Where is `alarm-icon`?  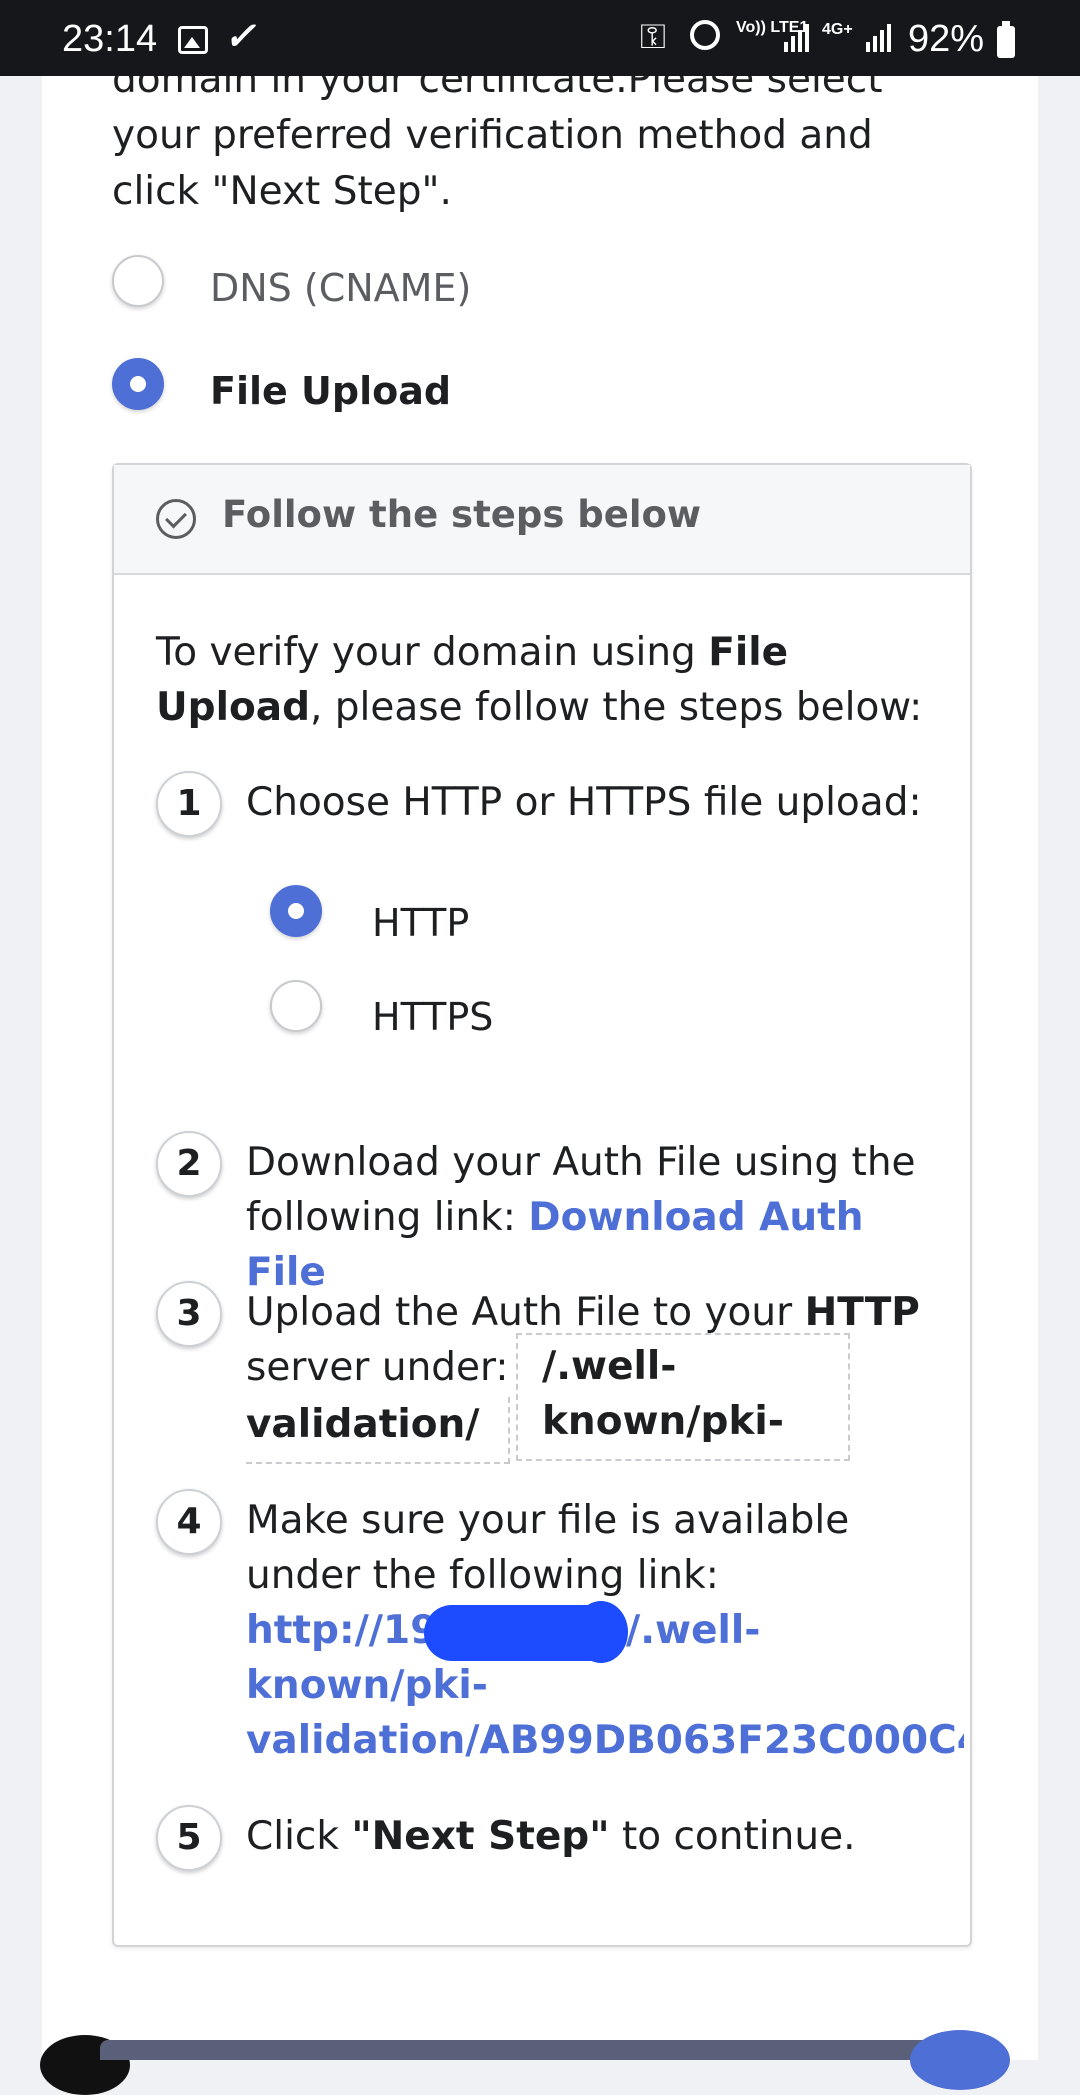
alarm-icon is located at coordinates (705, 35).